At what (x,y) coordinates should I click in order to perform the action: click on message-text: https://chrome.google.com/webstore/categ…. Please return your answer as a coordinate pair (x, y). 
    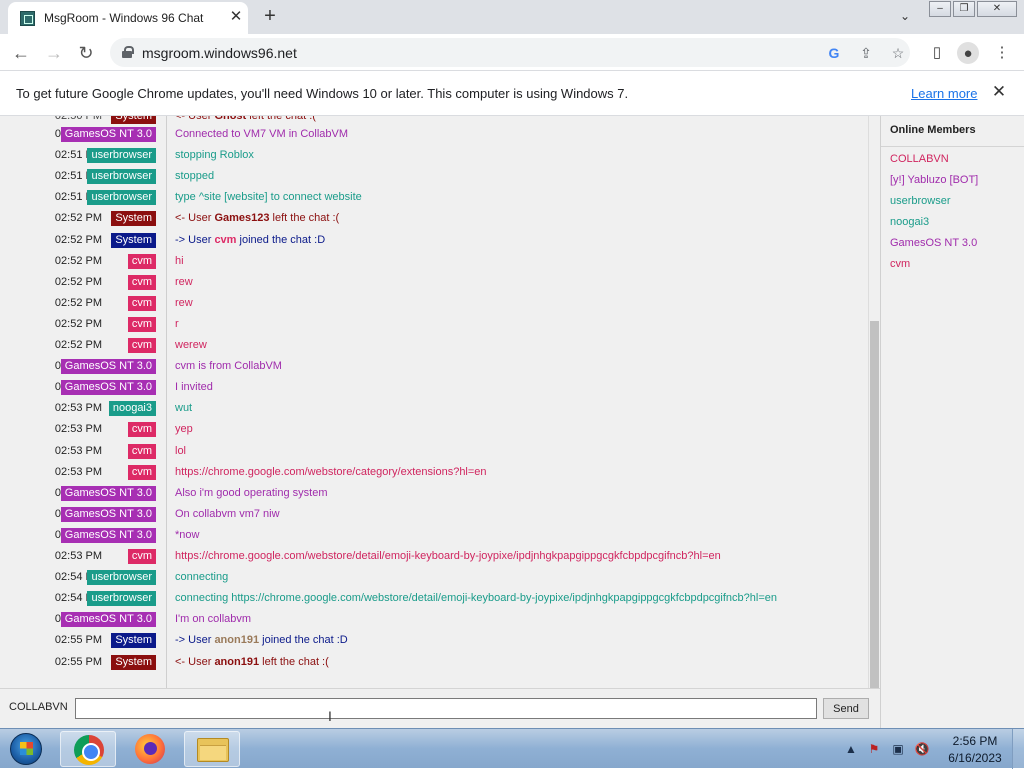
    Looking at the image, I should click on (331, 471).